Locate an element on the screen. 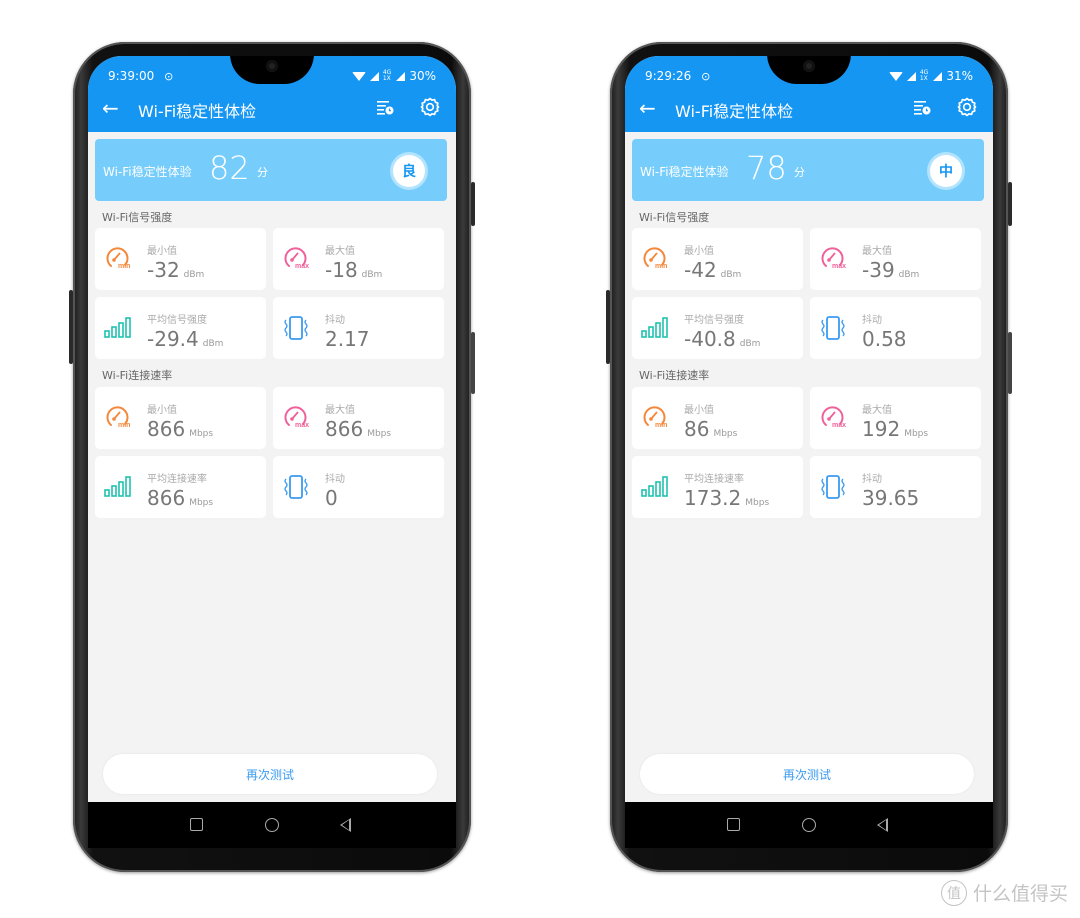 The width and height of the screenshot is (1080, 918). metric-number: 2.17 is located at coordinates (347, 339).